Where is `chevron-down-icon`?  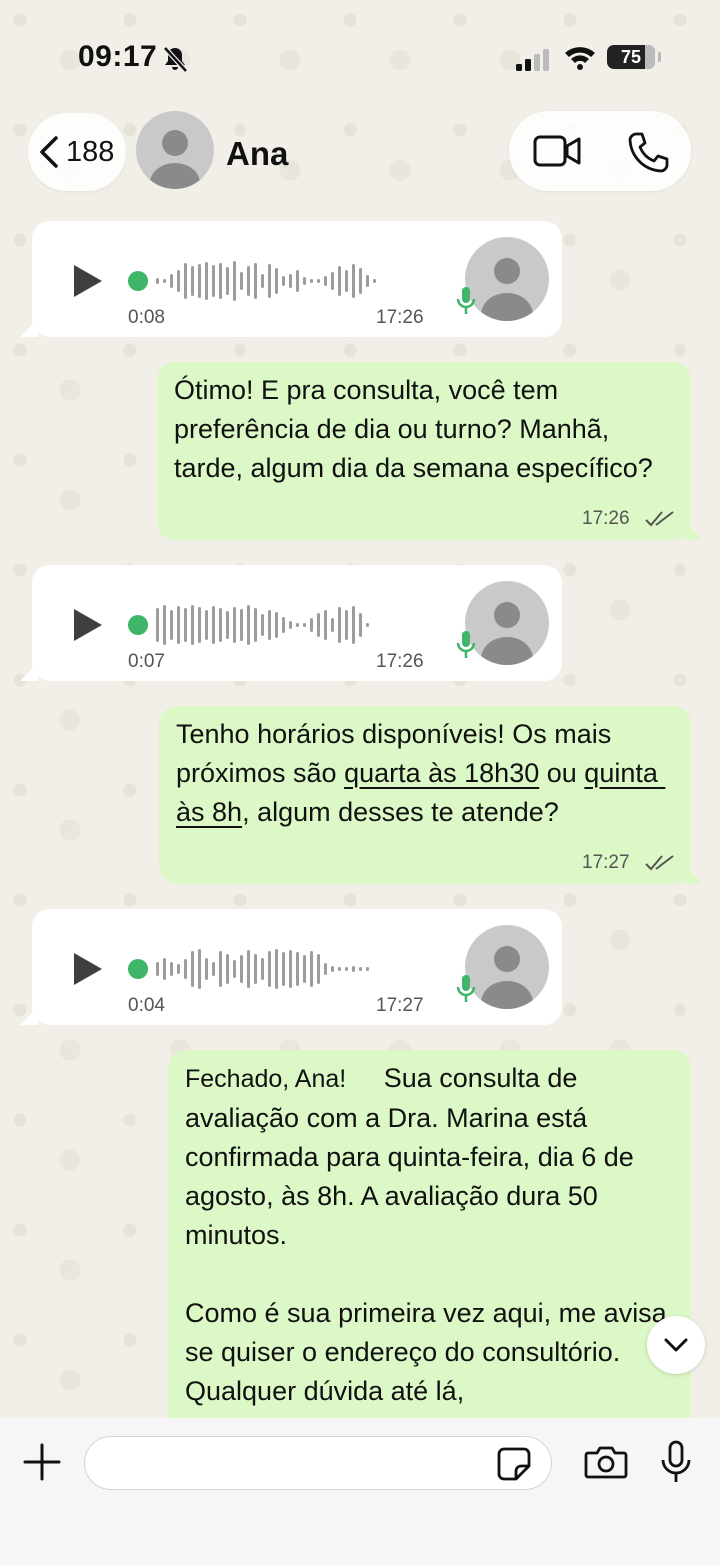 chevron-down-icon is located at coordinates (676, 1345).